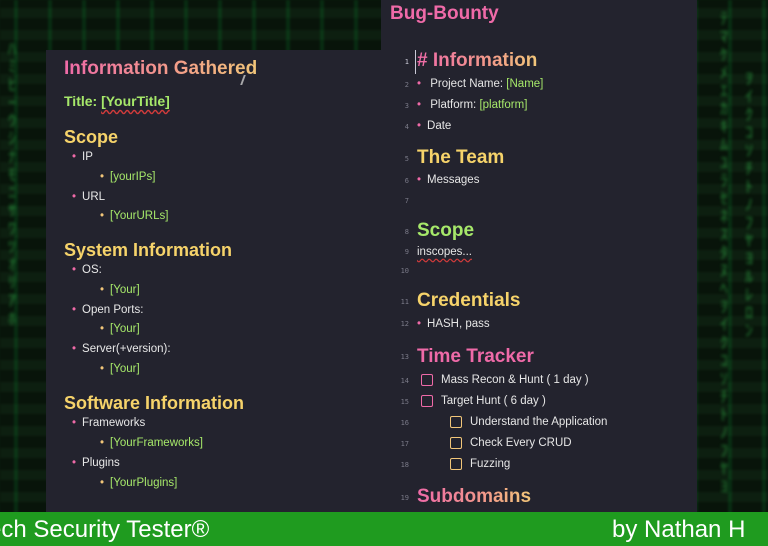  Describe the element at coordinates (453, 105) in the screenshot. I see `platform-label: Platform:` at that location.